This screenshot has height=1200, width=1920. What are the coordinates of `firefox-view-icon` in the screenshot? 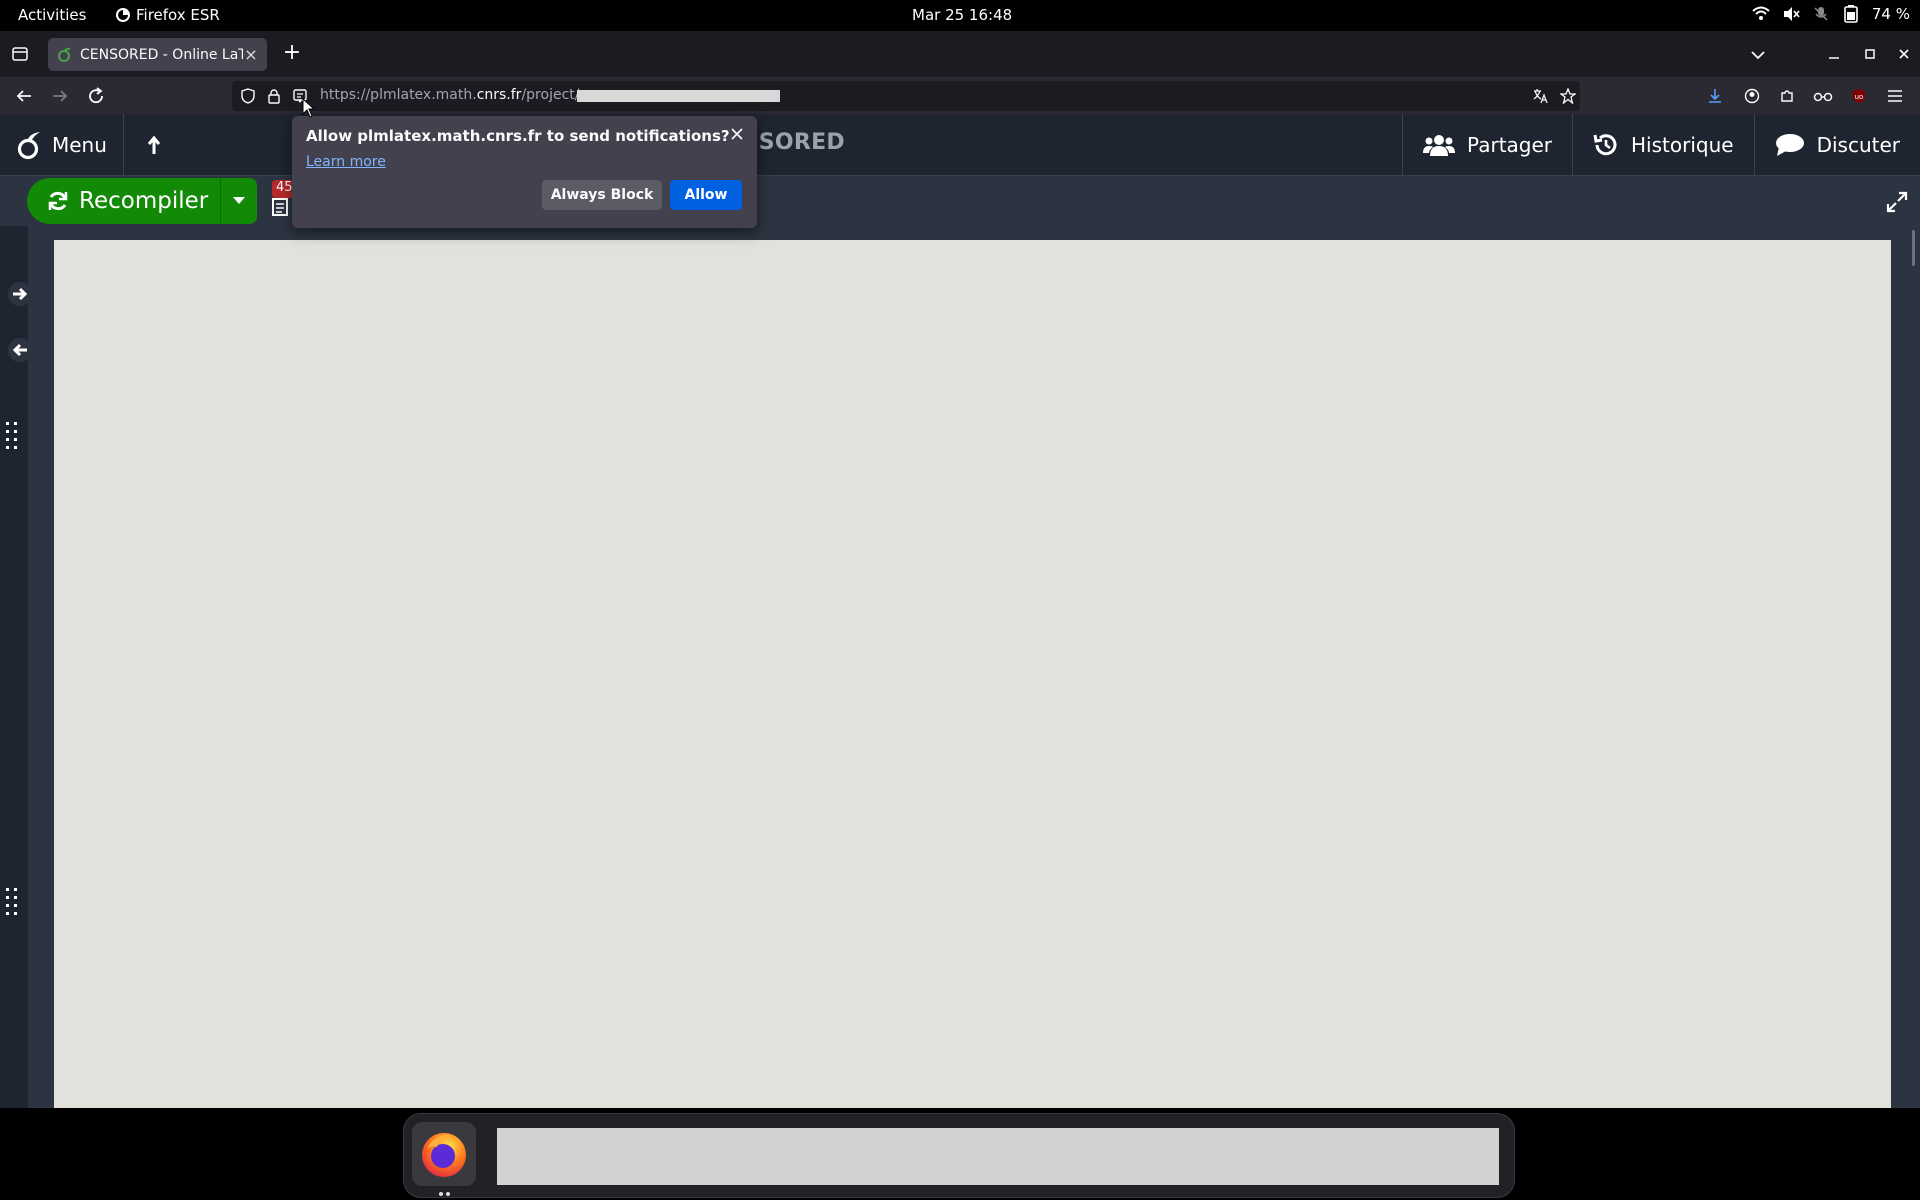 It's located at (20, 54).